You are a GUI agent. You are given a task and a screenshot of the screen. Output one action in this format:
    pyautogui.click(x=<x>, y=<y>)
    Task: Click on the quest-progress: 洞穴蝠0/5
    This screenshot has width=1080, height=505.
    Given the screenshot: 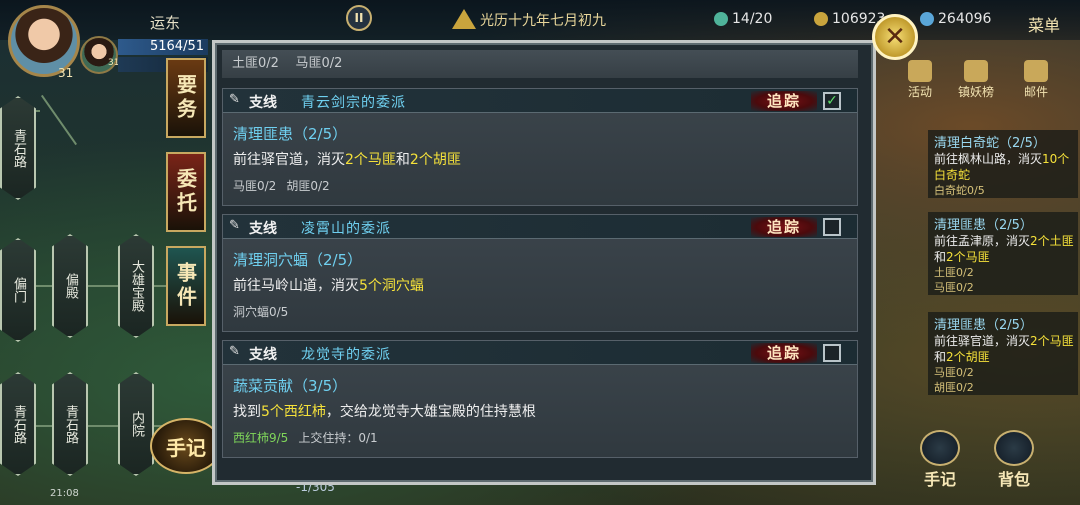 What is the action you would take?
    pyautogui.click(x=265, y=311)
    